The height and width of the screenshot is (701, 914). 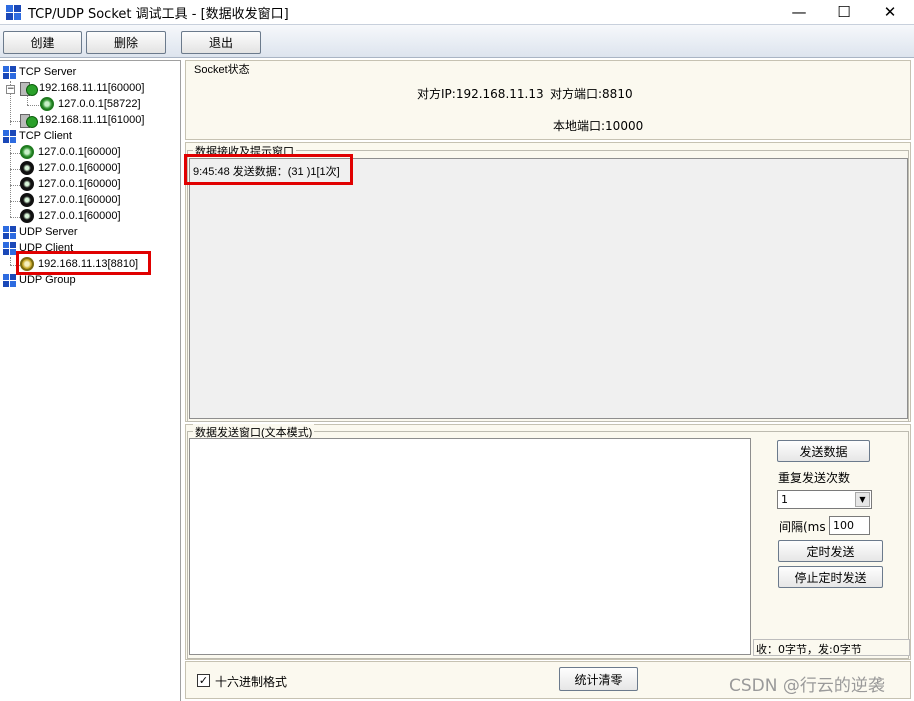 I want to click on tree-item-tcp-client-3: 127.0.0.1[60000], so click(x=70, y=200).